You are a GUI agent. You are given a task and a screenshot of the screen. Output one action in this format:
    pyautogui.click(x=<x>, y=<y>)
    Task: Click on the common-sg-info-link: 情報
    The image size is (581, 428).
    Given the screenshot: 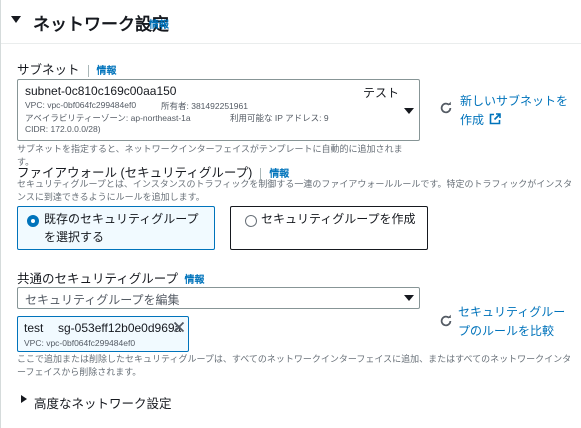 What is the action you would take?
    pyautogui.click(x=195, y=280)
    